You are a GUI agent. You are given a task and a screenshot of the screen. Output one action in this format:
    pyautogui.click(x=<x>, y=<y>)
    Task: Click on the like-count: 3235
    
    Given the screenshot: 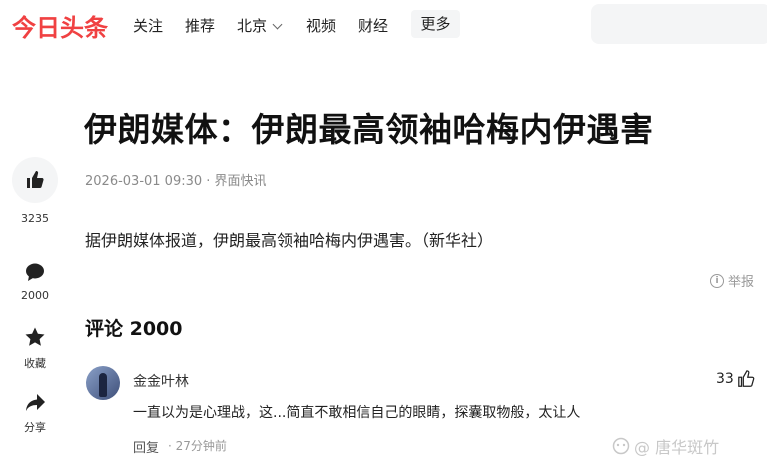 What is the action you would take?
    pyautogui.click(x=35, y=218)
    